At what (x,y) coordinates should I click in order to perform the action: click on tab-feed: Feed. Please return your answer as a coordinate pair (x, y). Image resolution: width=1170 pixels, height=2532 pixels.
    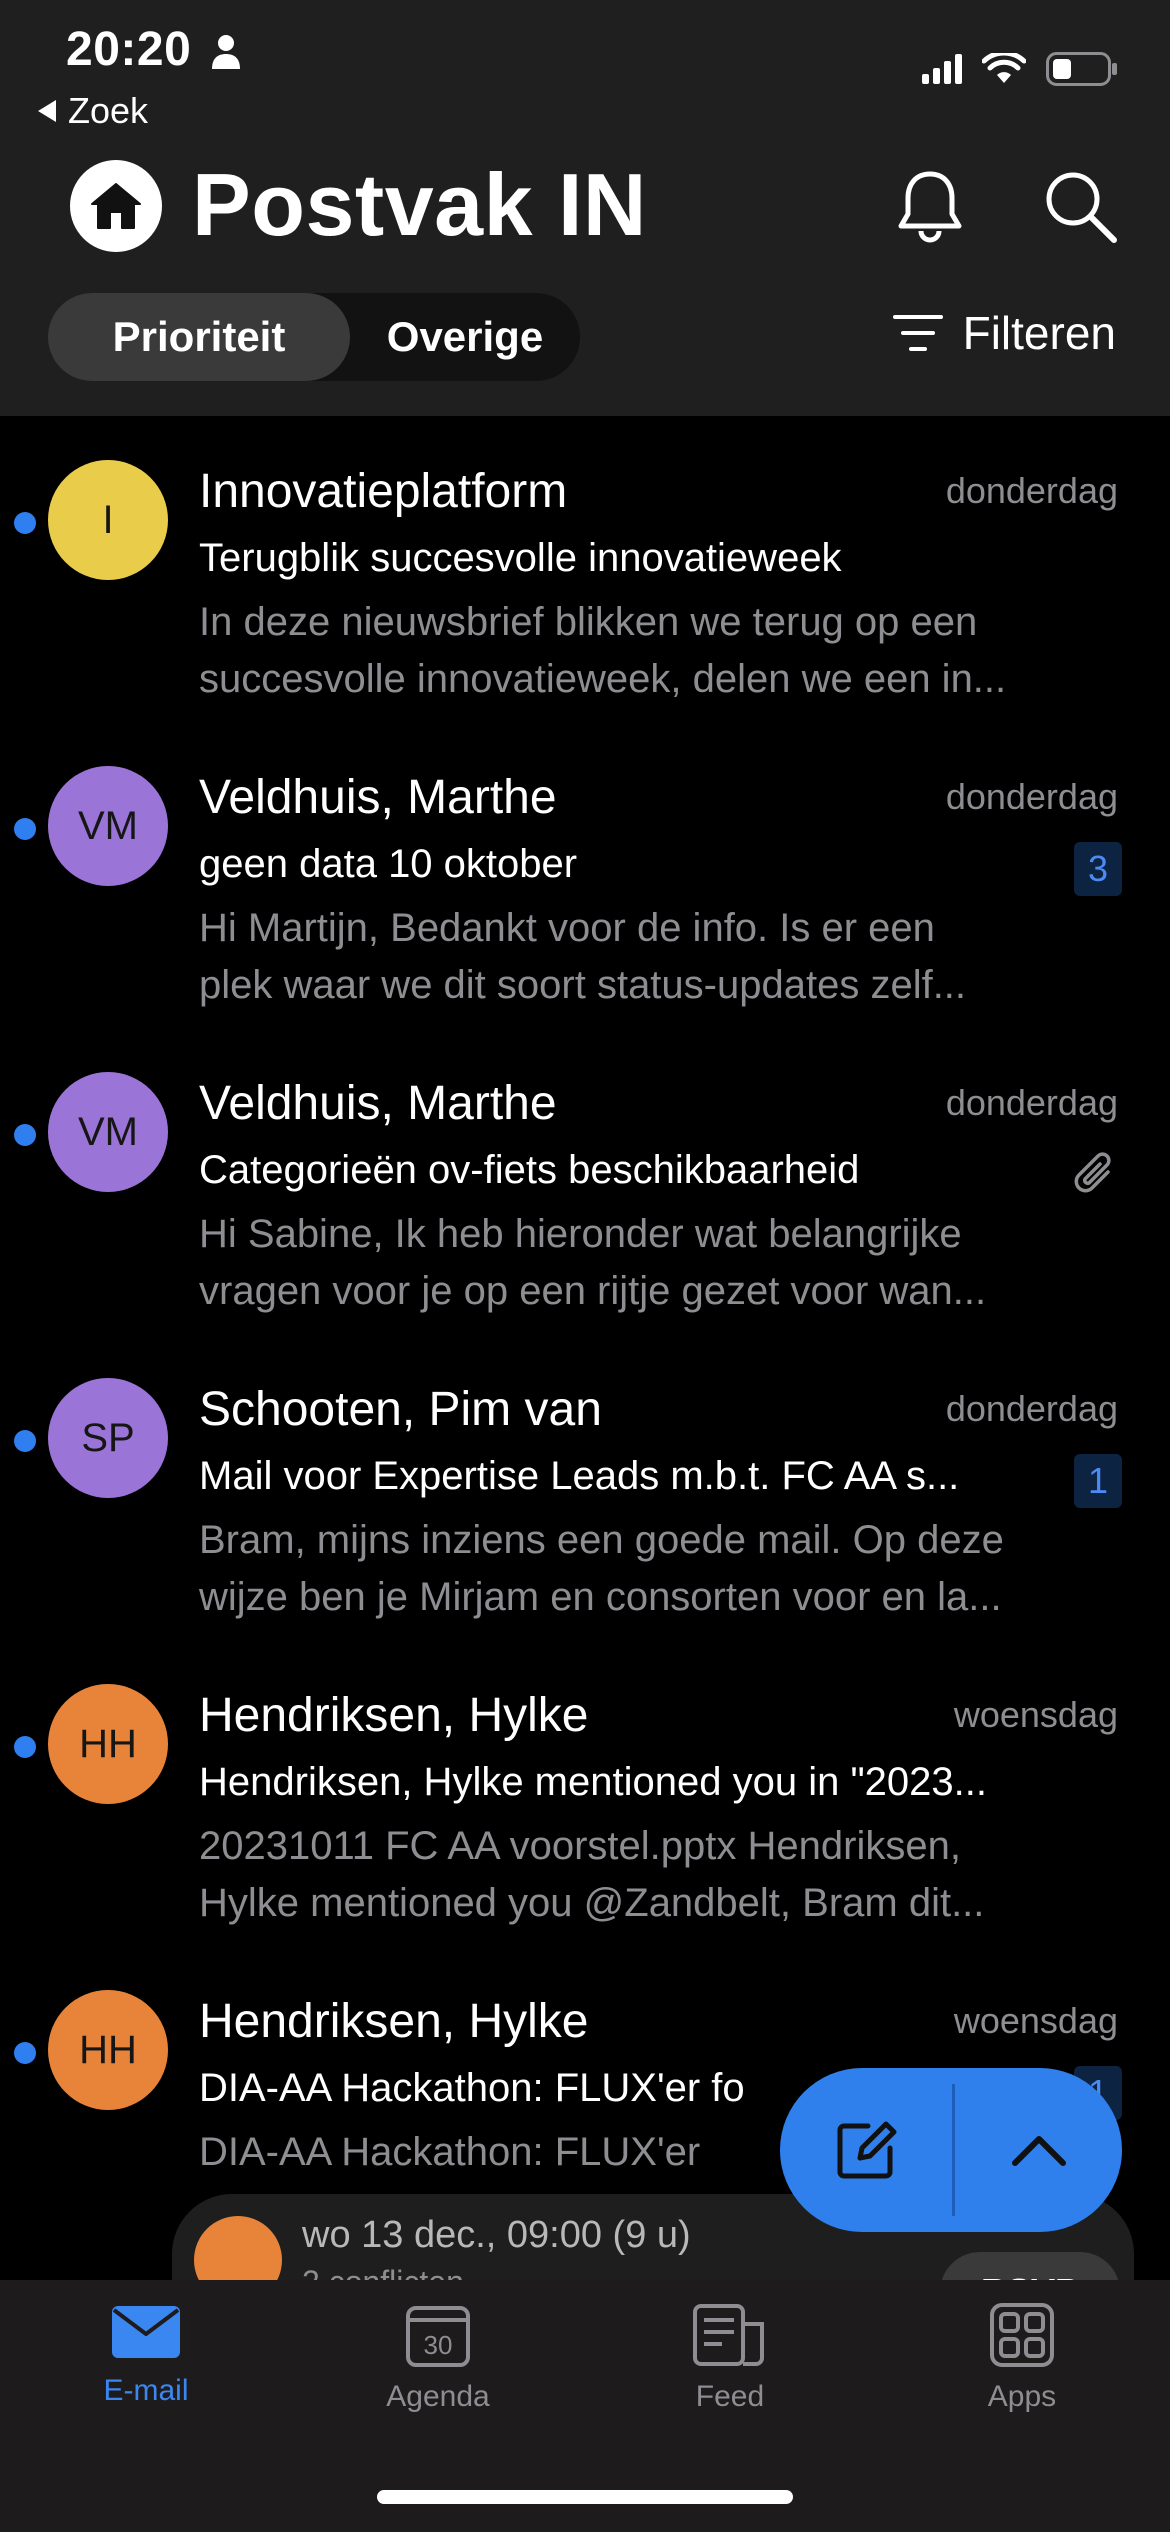
    Looking at the image, I should click on (730, 2358).